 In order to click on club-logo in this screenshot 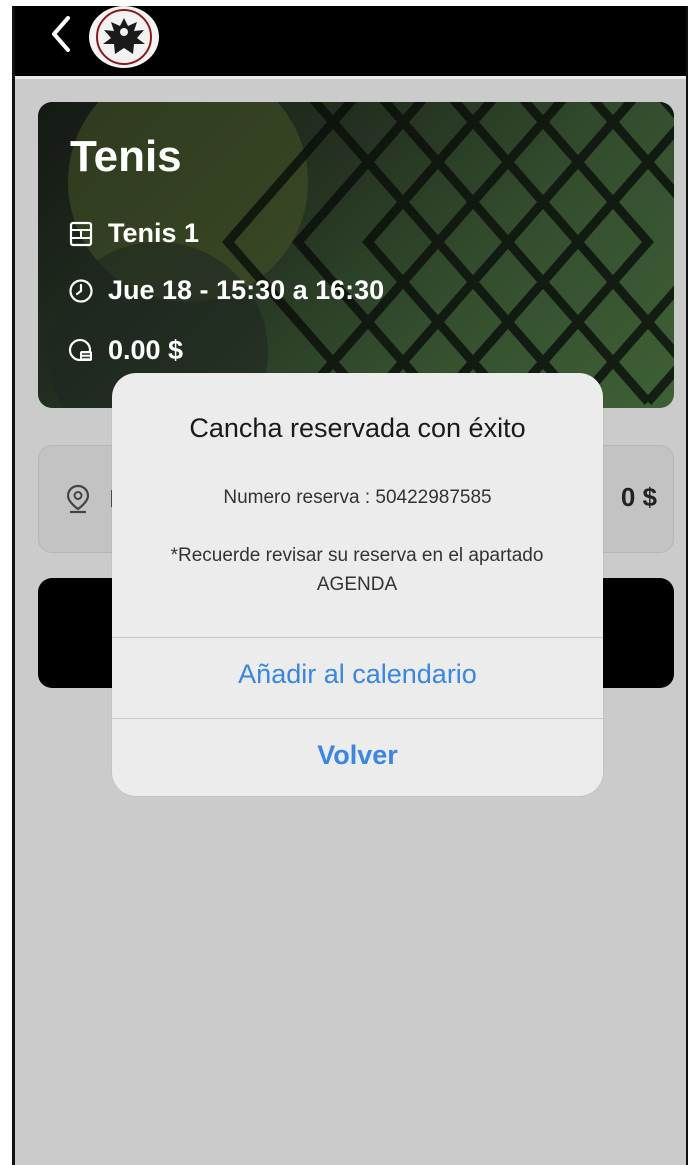, I will do `click(124, 37)`.